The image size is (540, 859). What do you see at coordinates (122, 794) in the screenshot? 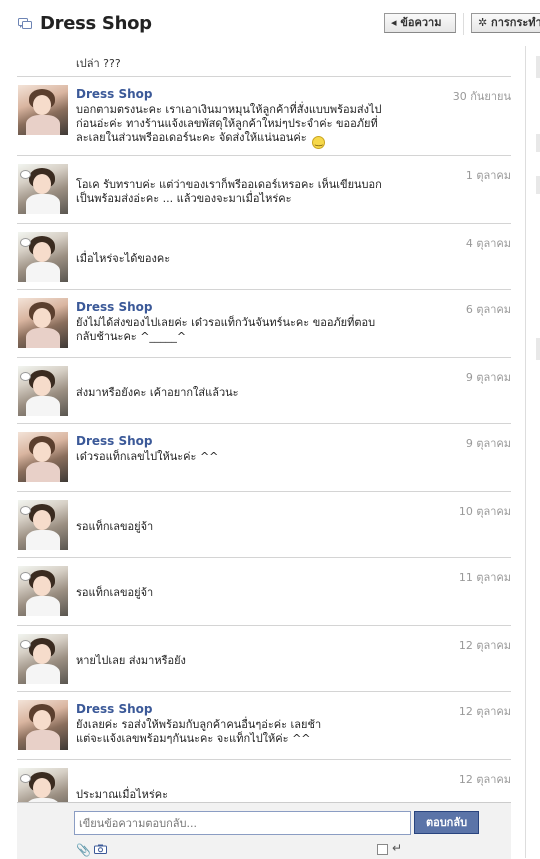
I see `message-line: ประมาณเมื่อไหร่คะ` at bounding box center [122, 794].